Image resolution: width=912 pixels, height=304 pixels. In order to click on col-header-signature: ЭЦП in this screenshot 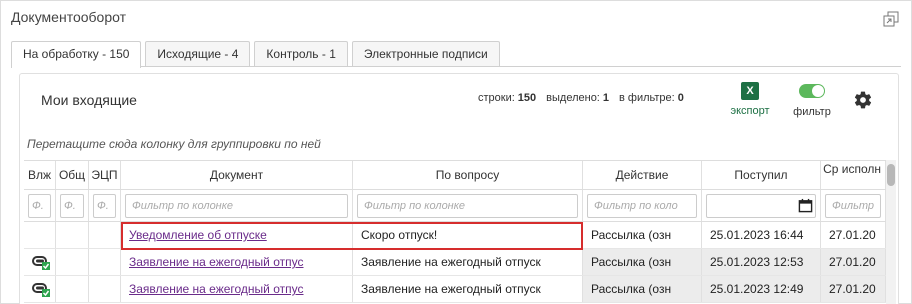, I will do `click(105, 175)`.